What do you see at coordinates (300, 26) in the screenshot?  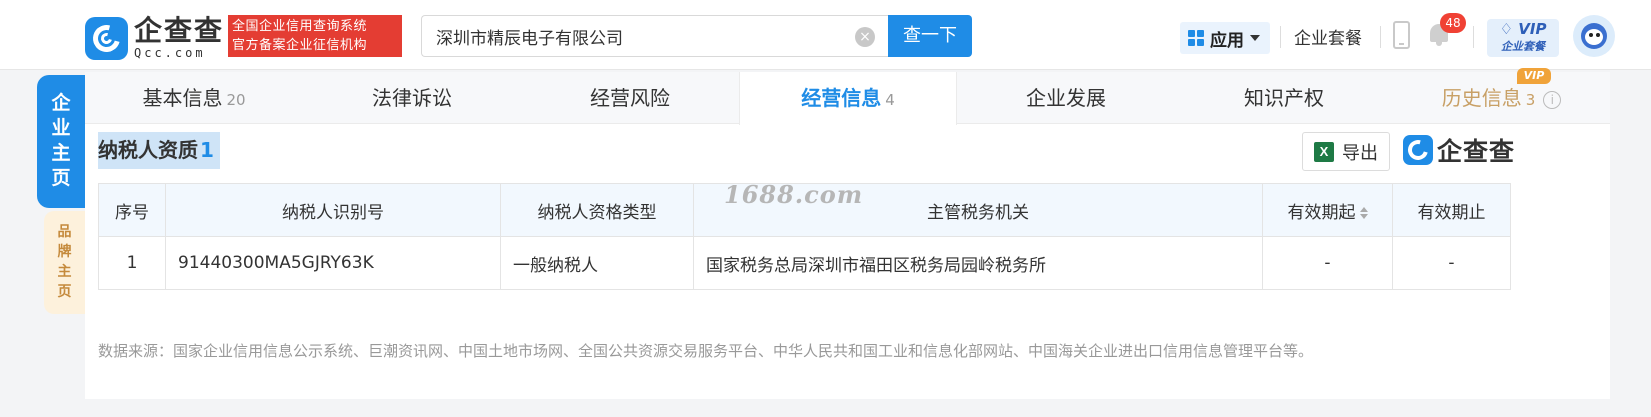 I see `slogan-line-1: 全国企业信用查询系统` at bounding box center [300, 26].